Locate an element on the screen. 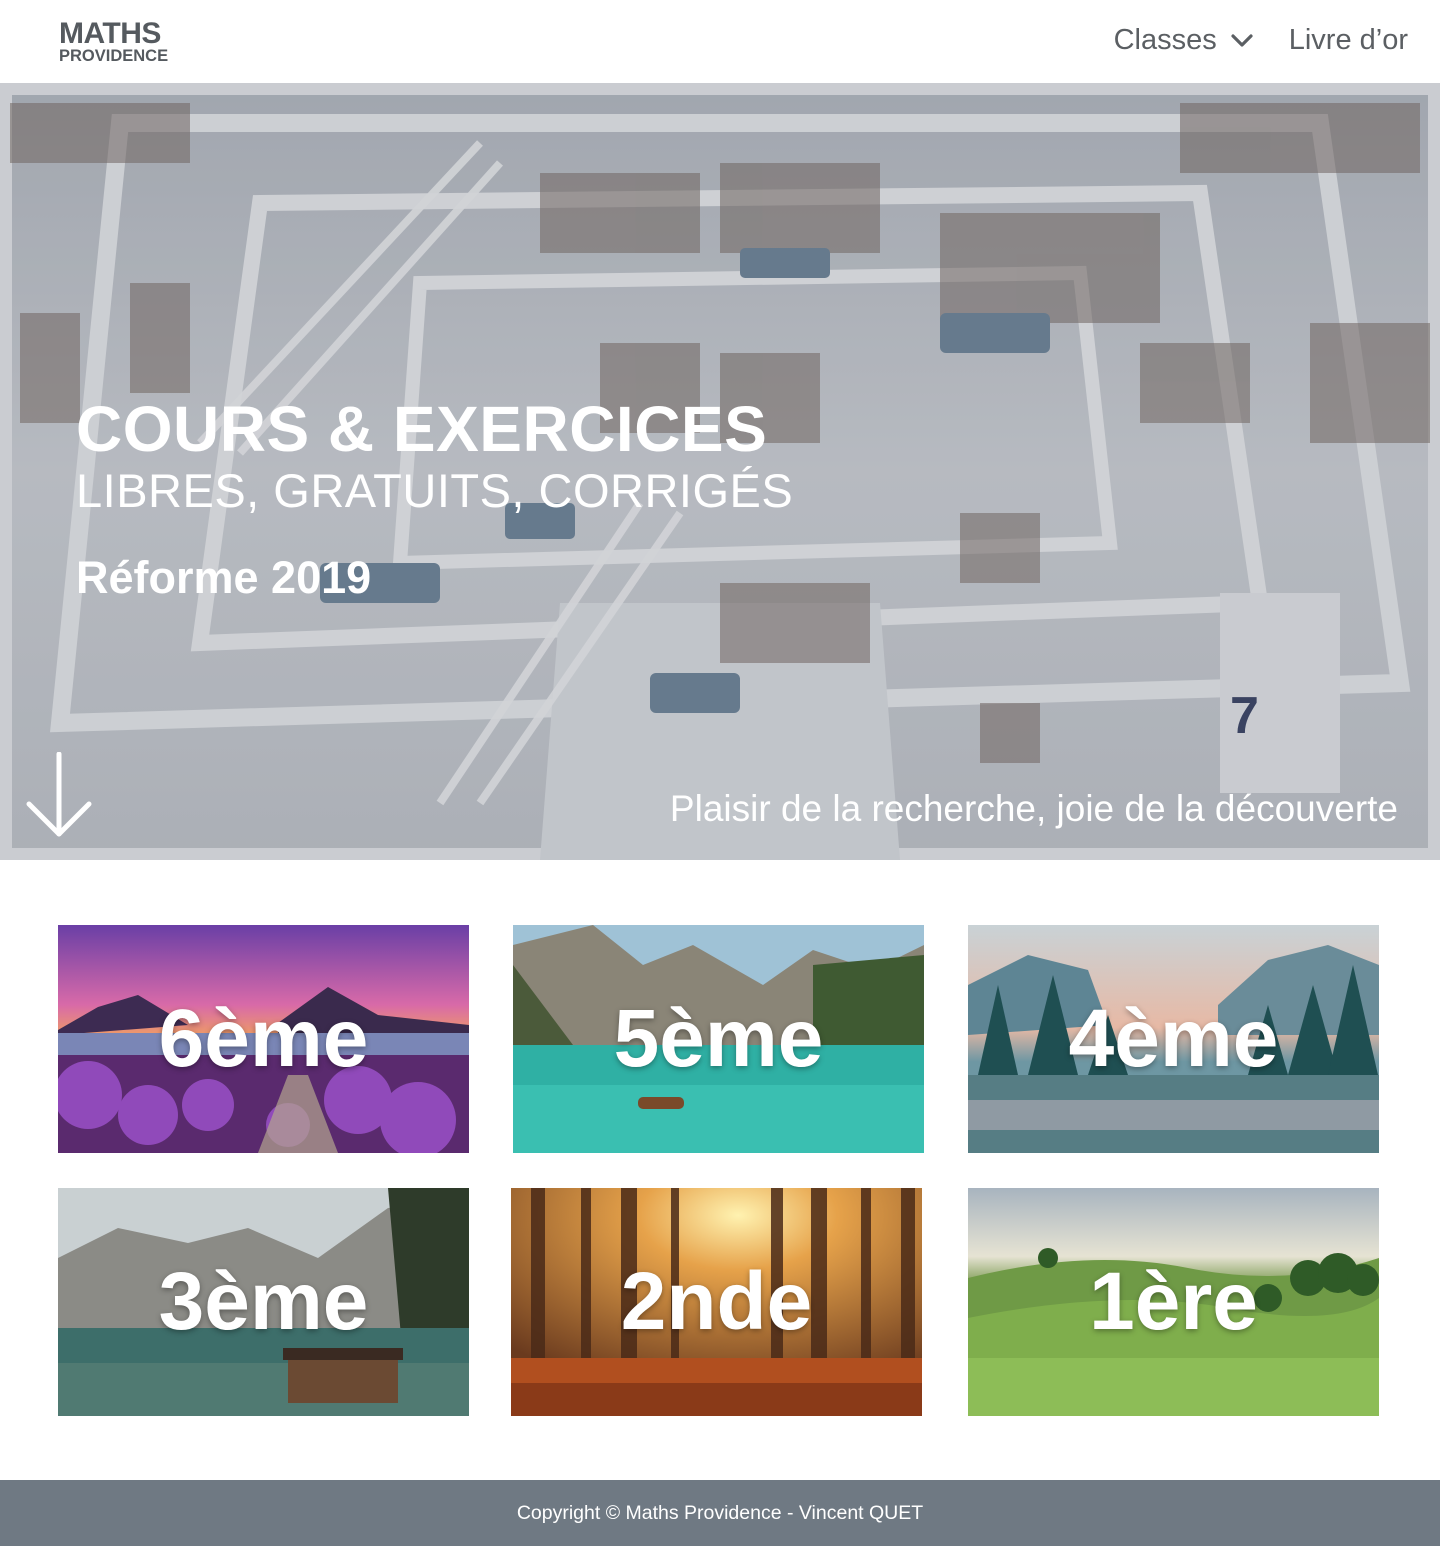 The image size is (1440, 1546). nav-classes-dropdown: Classes is located at coordinates (1183, 40).